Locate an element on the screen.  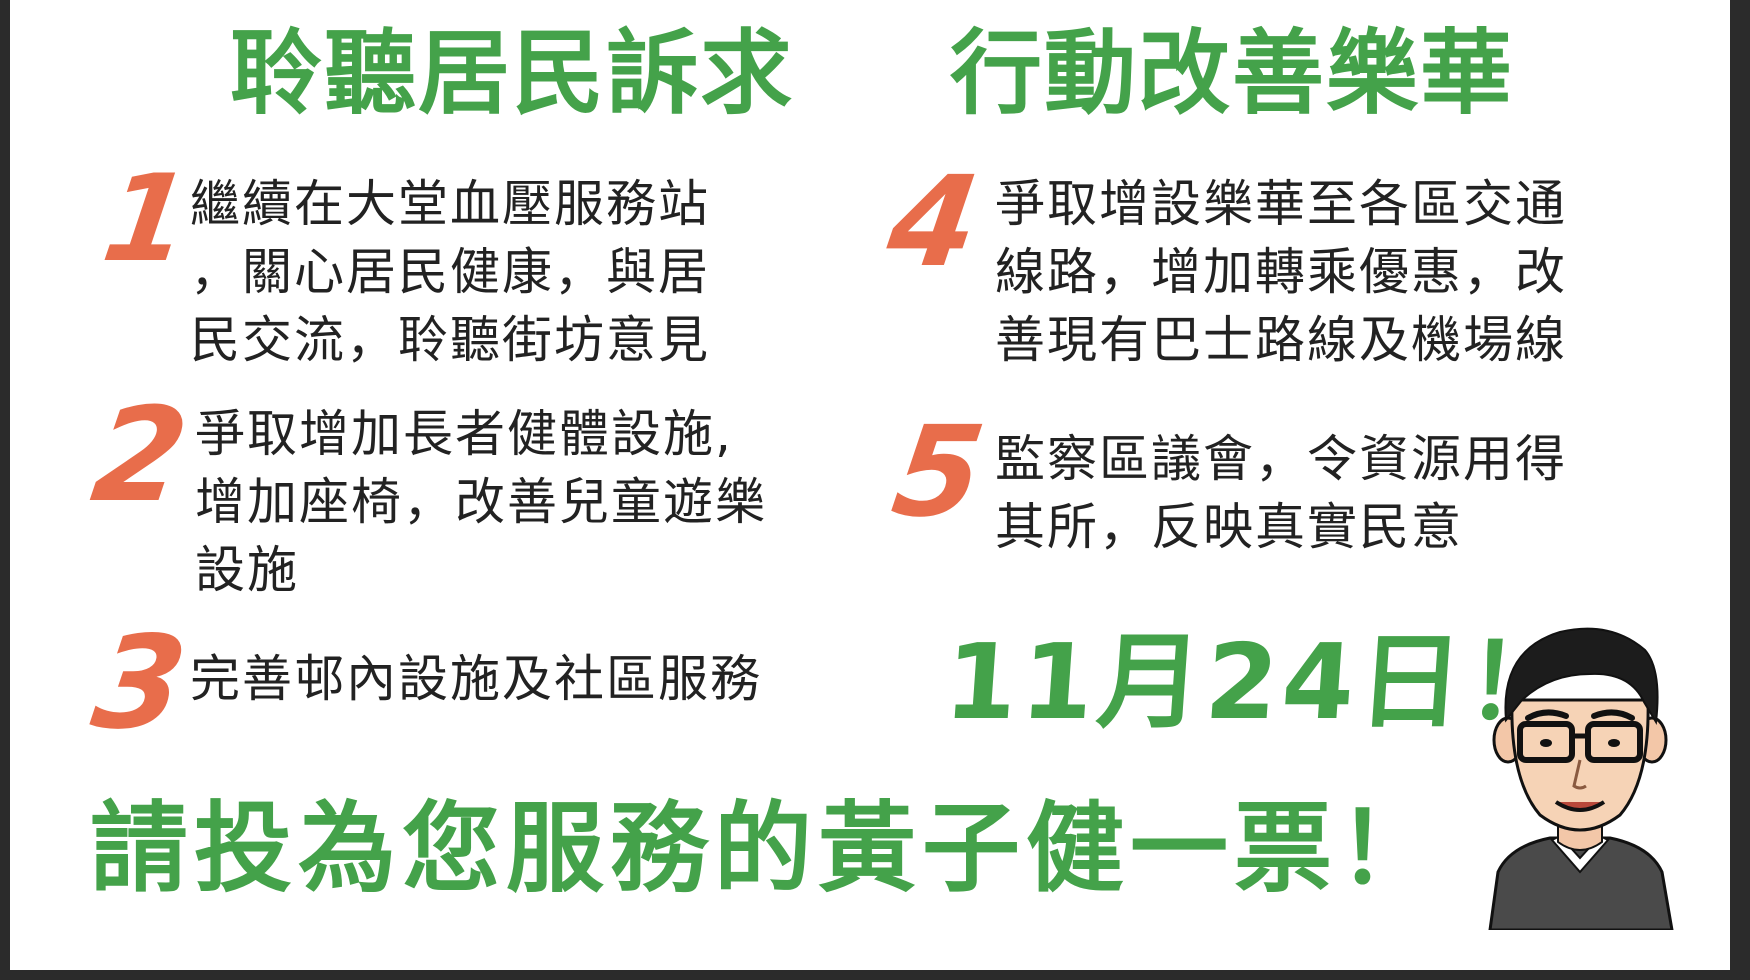
item-text-1: 繼續在大堂血壓服務站 ，關心居民健康，與居 民交流，聆聽街坊意見 is located at coordinates (450, 272).